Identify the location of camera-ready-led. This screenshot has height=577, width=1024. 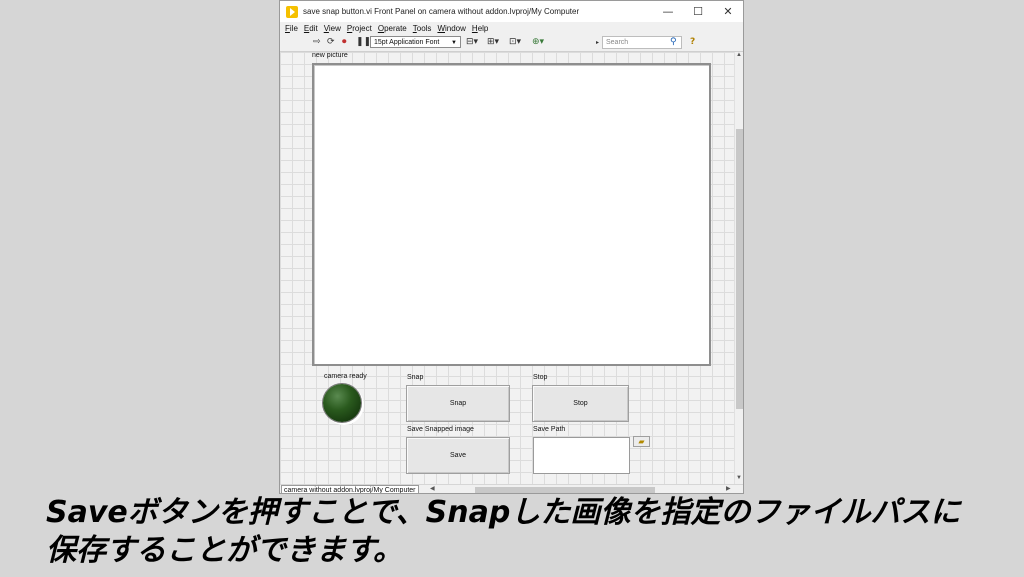
(342, 403).